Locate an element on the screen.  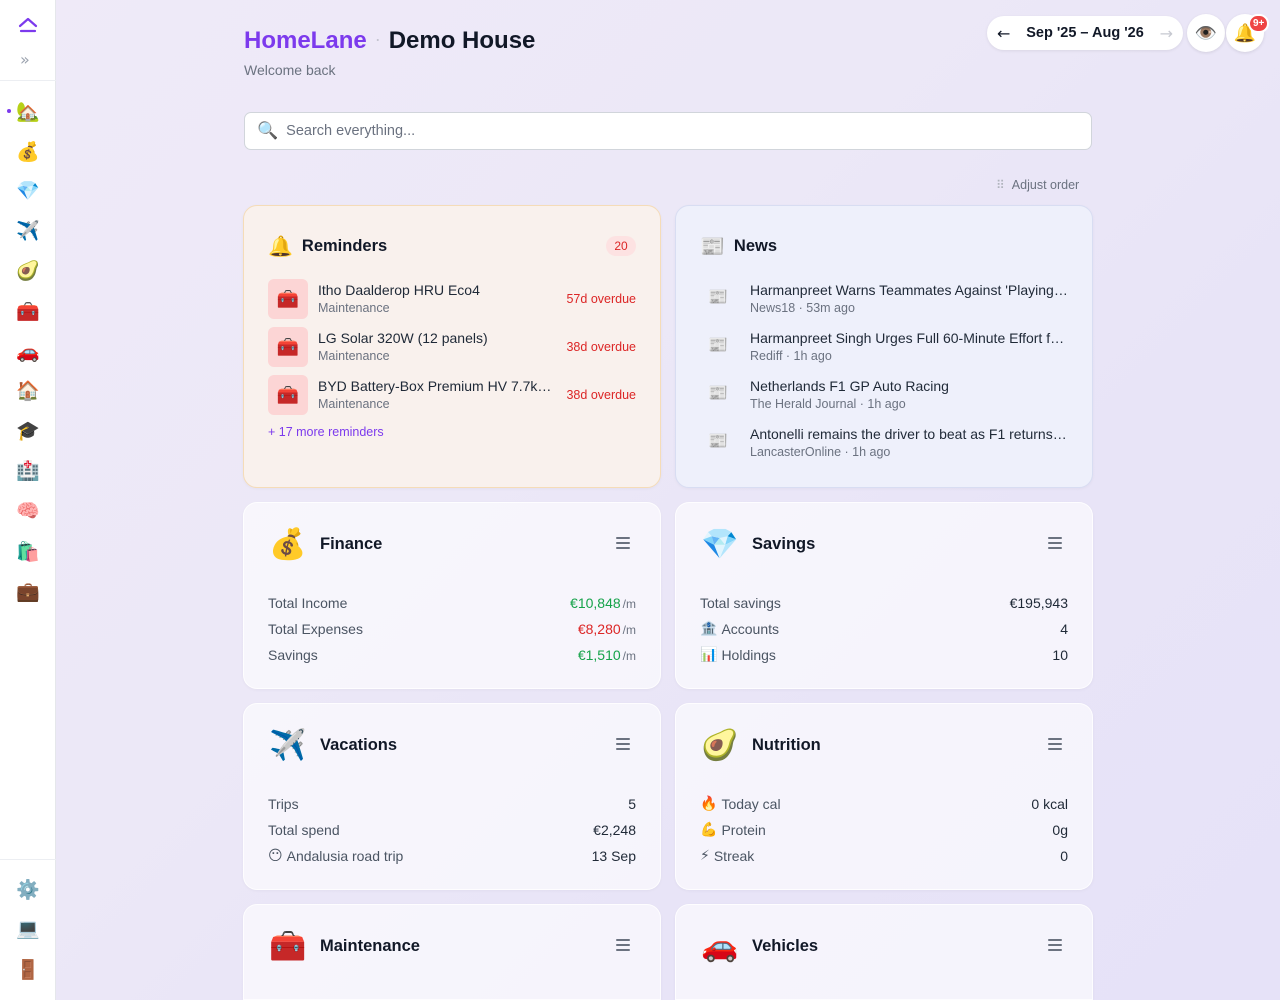
reminders-count-badge: 20 is located at coordinates (621, 246).